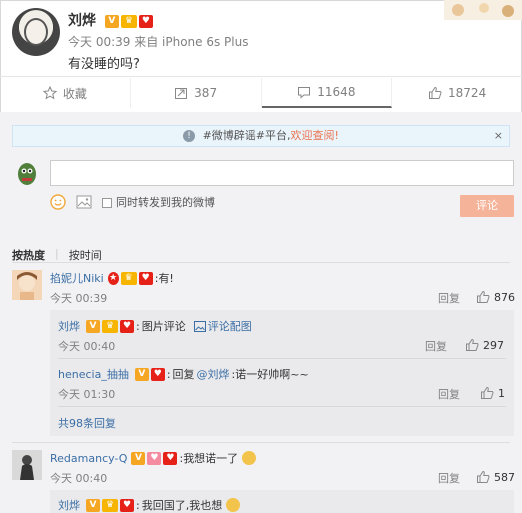 Image resolution: width=522 pixels, height=513 pixels. I want to click on comment-like-count: 587, so click(504, 477).